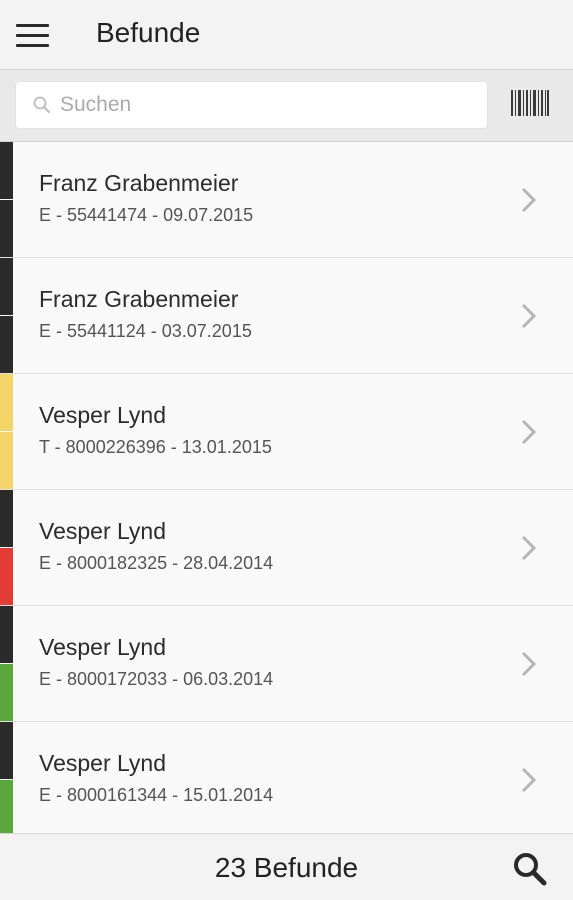  Describe the element at coordinates (148, 32) in the screenshot. I see `page-title: Befunde` at that location.